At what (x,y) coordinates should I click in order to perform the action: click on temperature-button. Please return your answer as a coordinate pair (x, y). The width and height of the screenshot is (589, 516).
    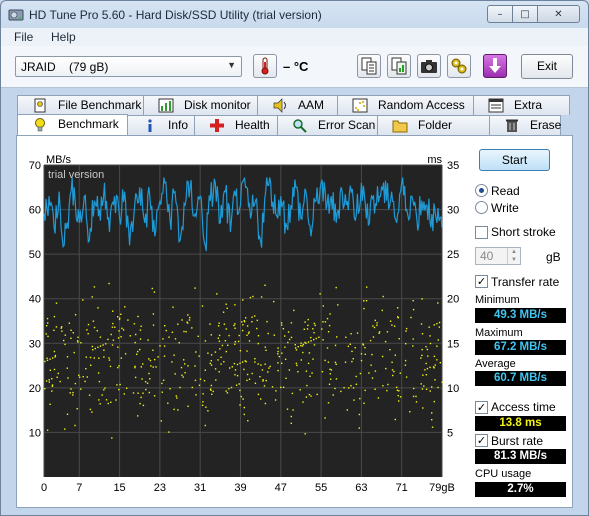
    Looking at the image, I should click on (265, 66).